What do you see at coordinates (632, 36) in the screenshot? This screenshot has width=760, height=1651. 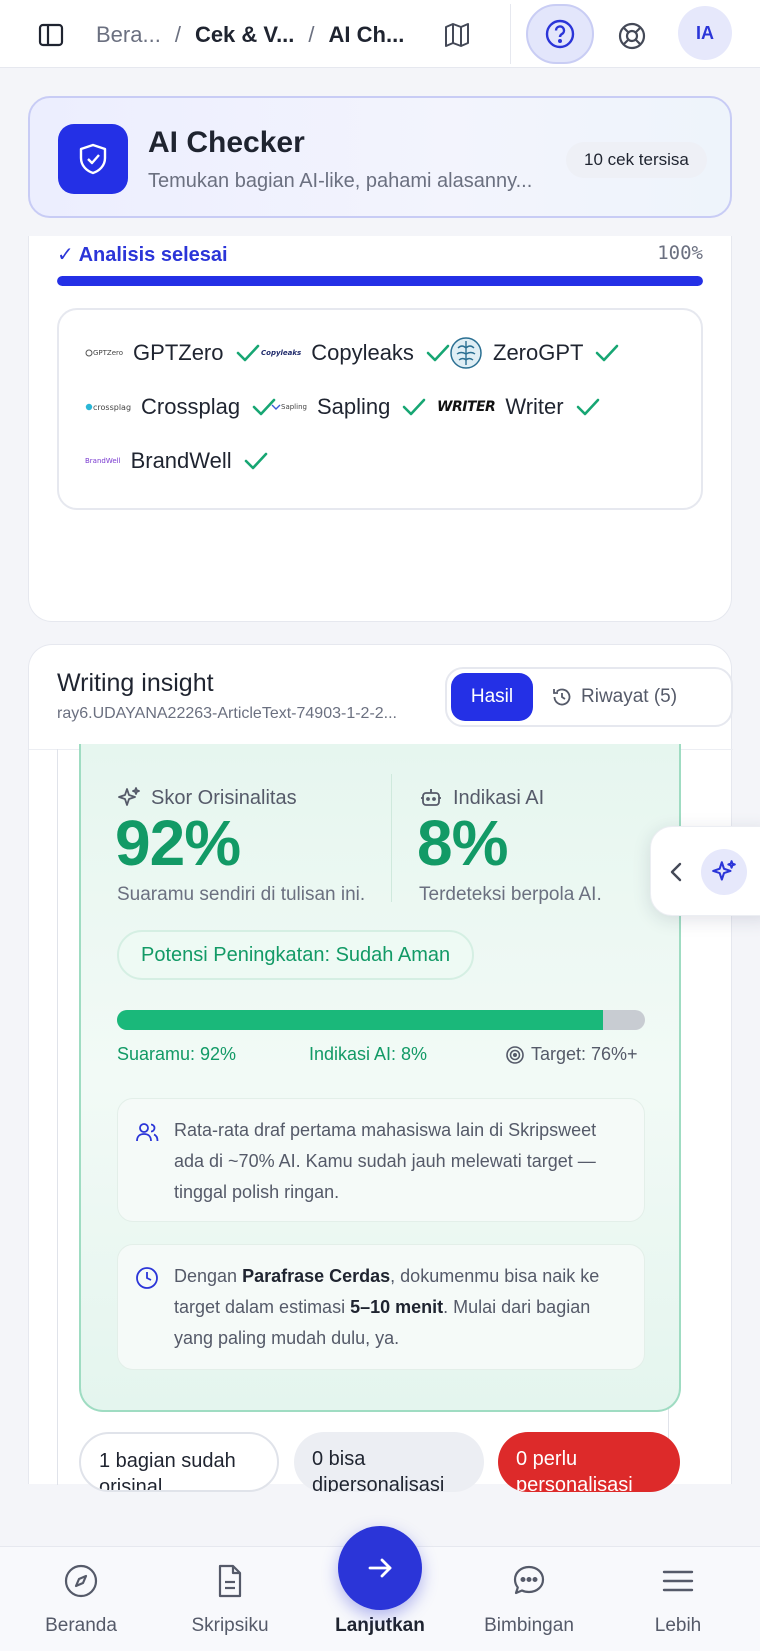 I see `support-lifebuoy-icon` at bounding box center [632, 36].